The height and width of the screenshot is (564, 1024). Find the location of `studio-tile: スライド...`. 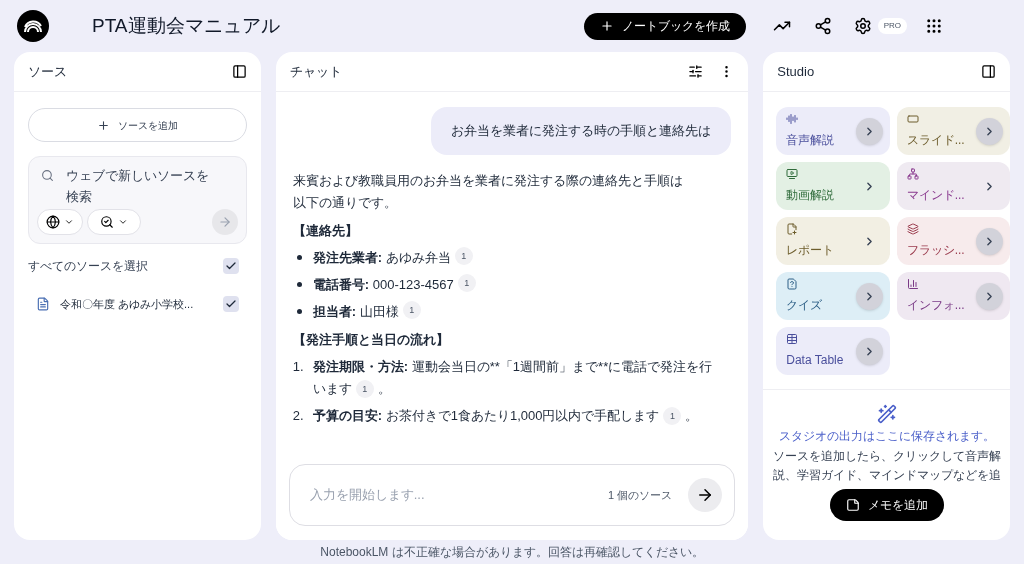

studio-tile: スライド... is located at coordinates (953, 131).